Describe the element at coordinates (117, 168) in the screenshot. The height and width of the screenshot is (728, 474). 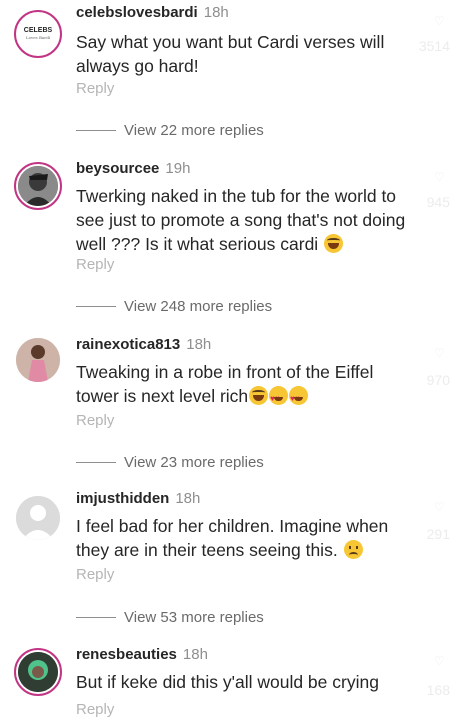
I see `comment-username: beysourcee` at that location.